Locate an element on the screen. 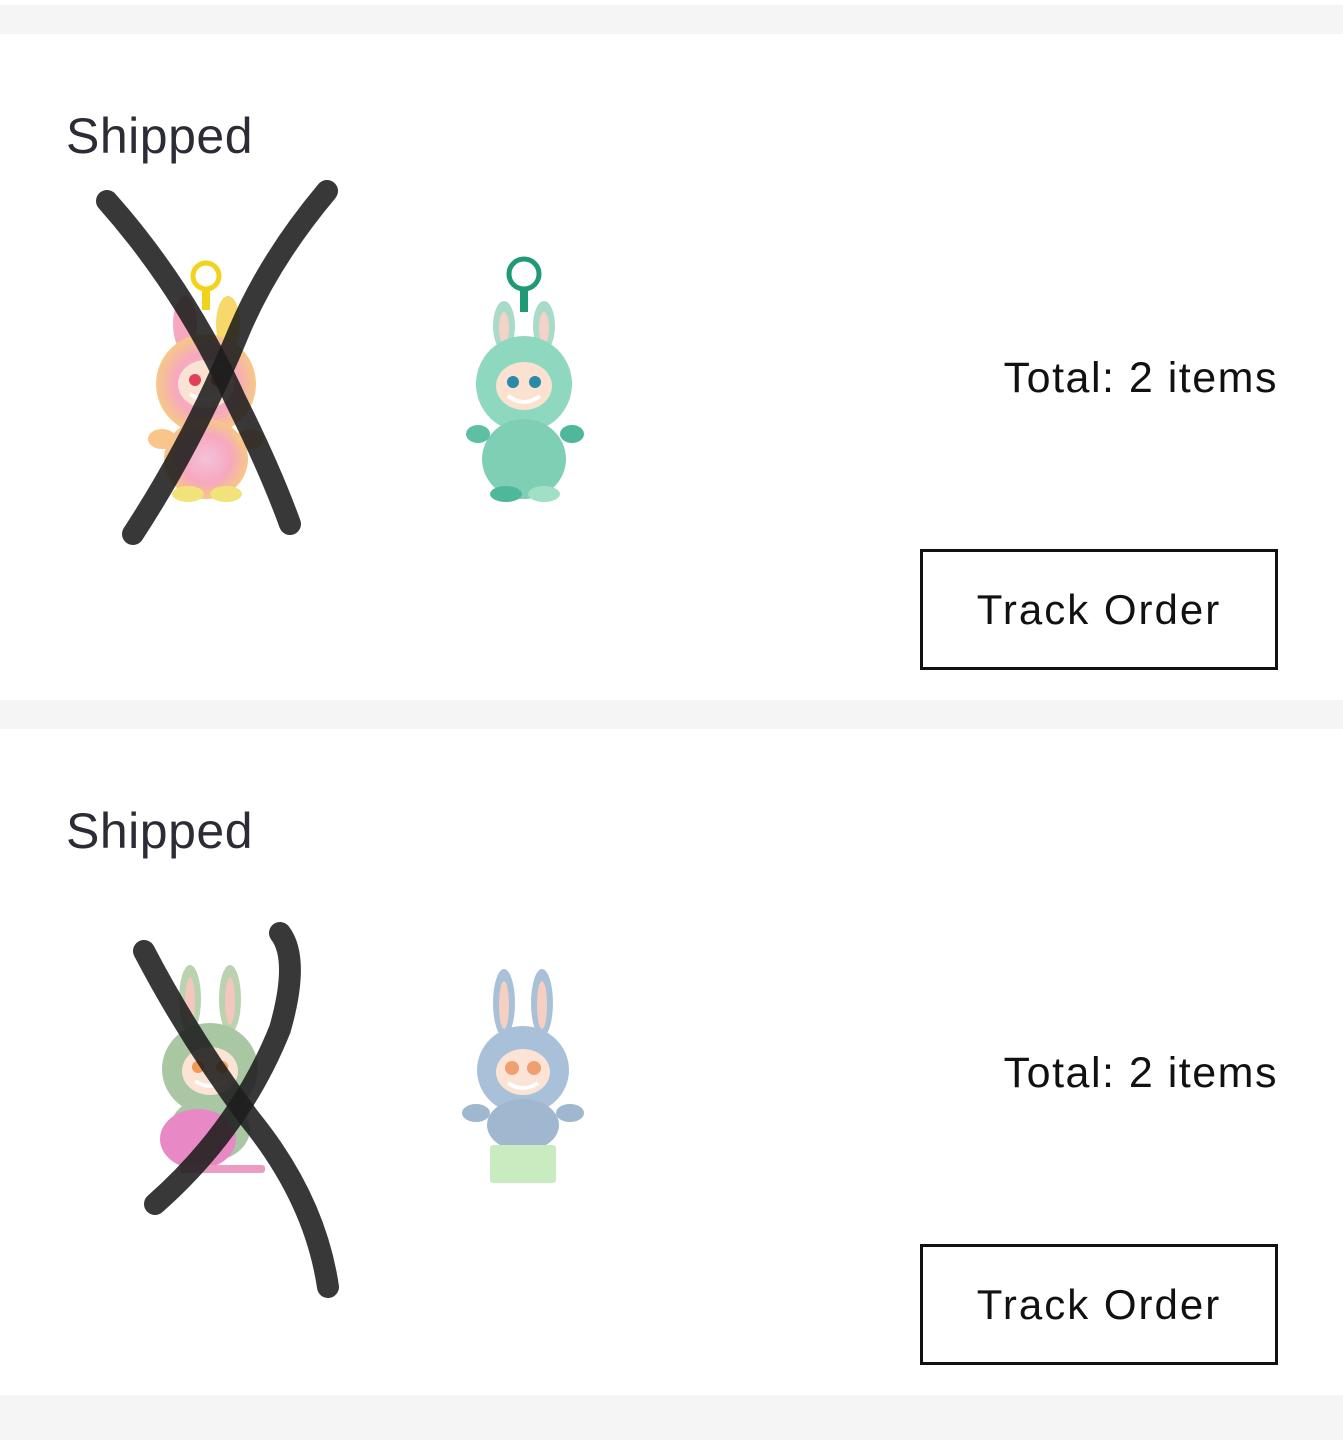 Image resolution: width=1343 pixels, height=1440 pixels. blue-bunny-figure-icon is located at coordinates (523, 1076).